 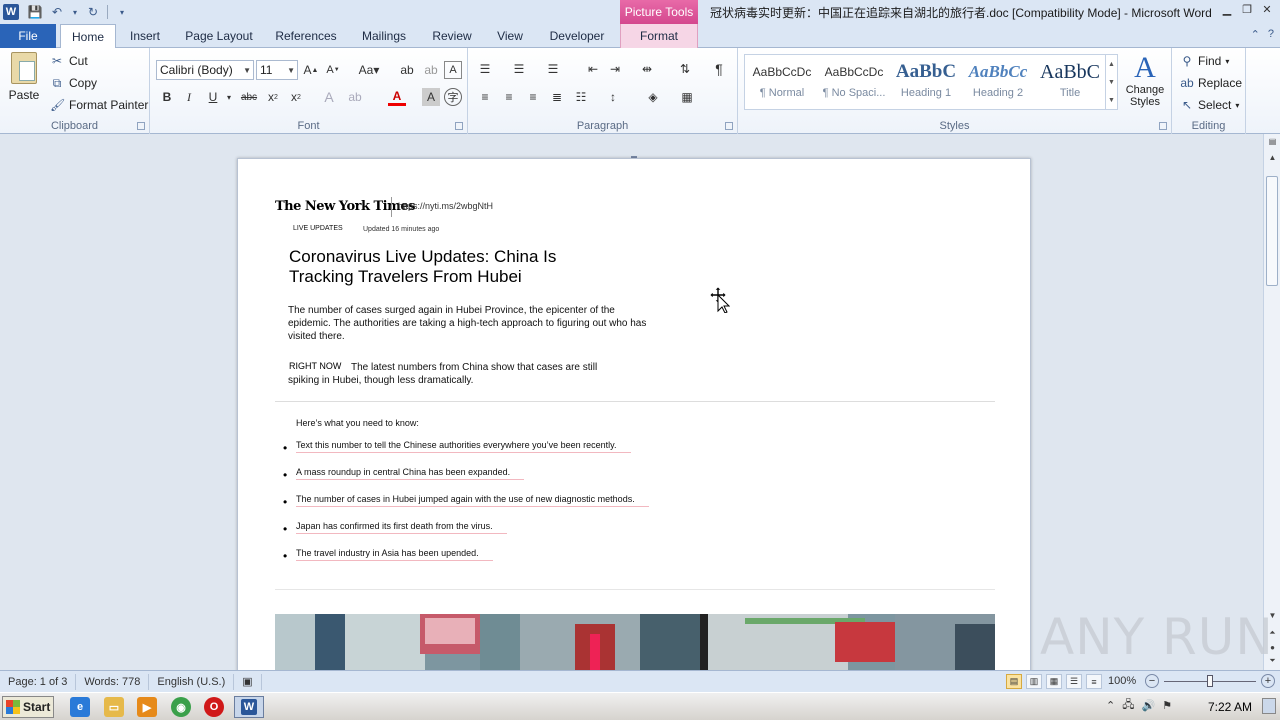 What do you see at coordinates (24, 81) in the screenshot?
I see `paste-button: Paste` at bounding box center [24, 81].